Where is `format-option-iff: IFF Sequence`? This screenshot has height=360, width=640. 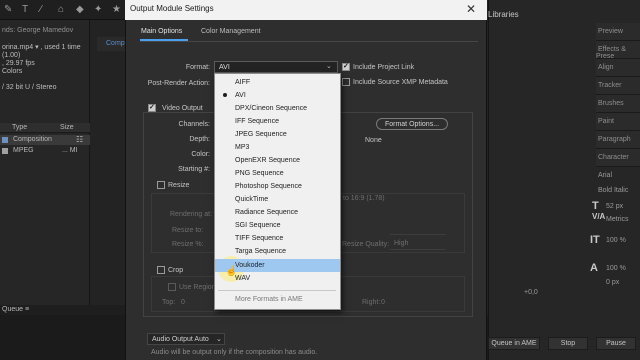 format-option-iff: IFF Sequence is located at coordinates (277, 121).